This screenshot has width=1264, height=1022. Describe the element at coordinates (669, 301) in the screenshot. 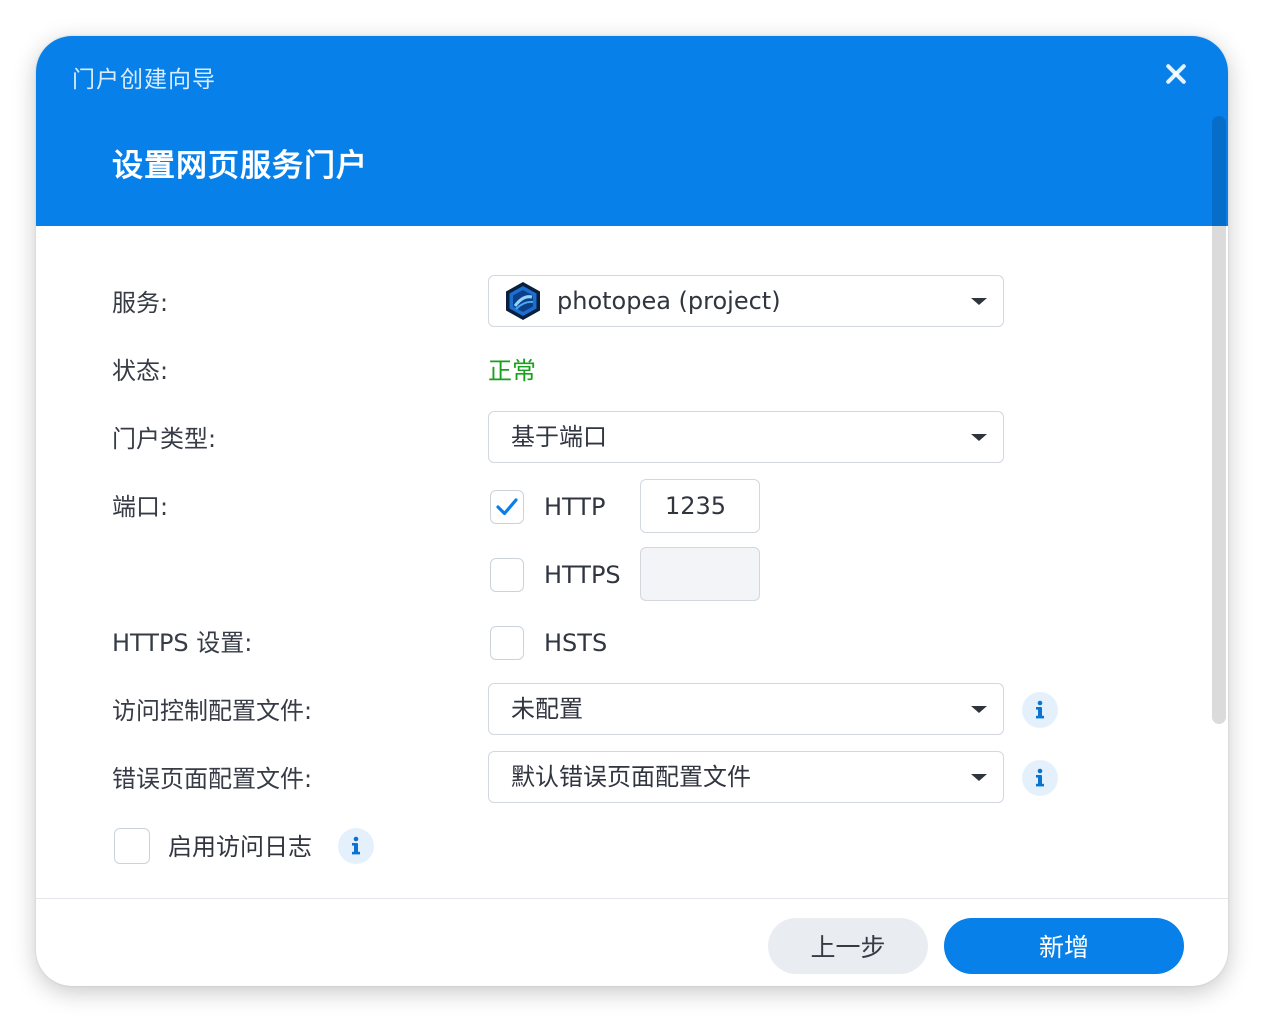

I see `service-value: photopea (project)` at that location.